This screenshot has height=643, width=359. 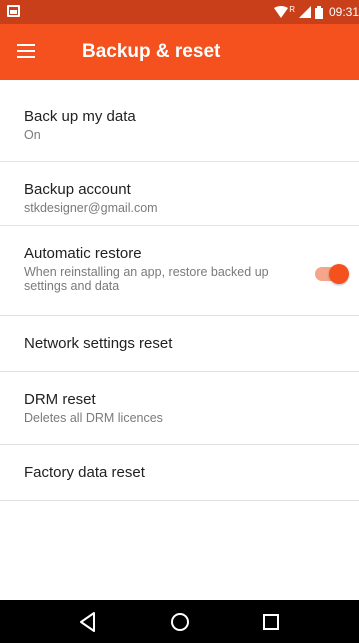 What do you see at coordinates (343, 12) in the screenshot?
I see `status-time: 09:31` at bounding box center [343, 12].